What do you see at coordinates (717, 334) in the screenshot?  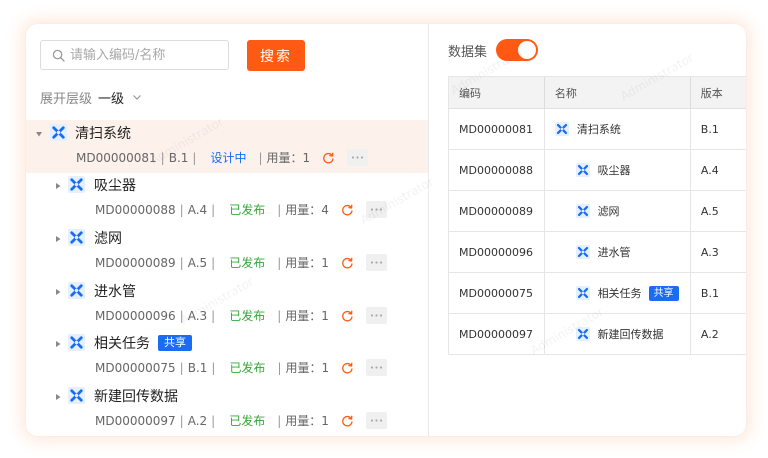 I see `cell-version: A.2` at bounding box center [717, 334].